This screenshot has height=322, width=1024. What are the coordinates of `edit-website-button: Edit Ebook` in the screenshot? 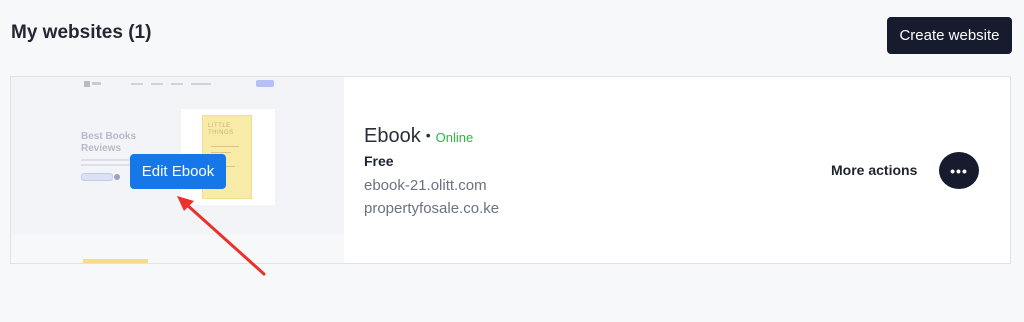 It's located at (178, 171).